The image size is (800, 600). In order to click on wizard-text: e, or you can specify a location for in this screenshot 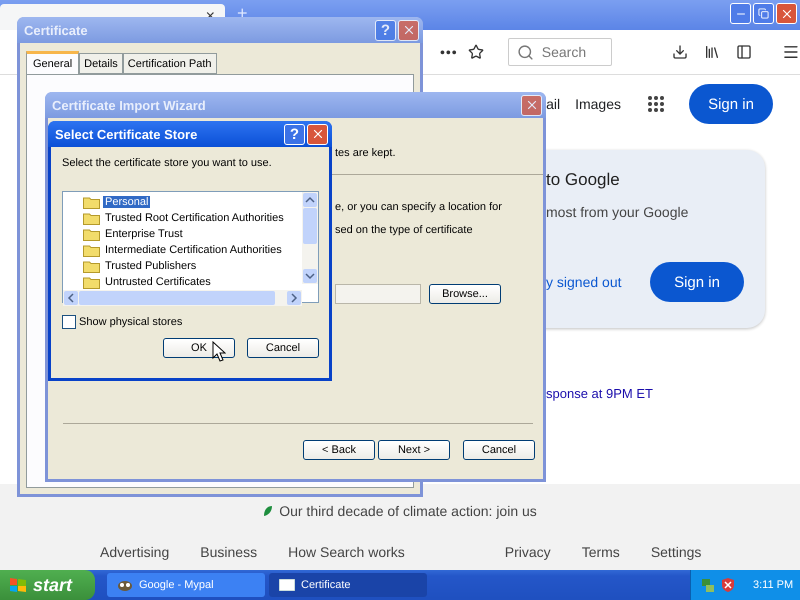, I will do `click(419, 207)`.